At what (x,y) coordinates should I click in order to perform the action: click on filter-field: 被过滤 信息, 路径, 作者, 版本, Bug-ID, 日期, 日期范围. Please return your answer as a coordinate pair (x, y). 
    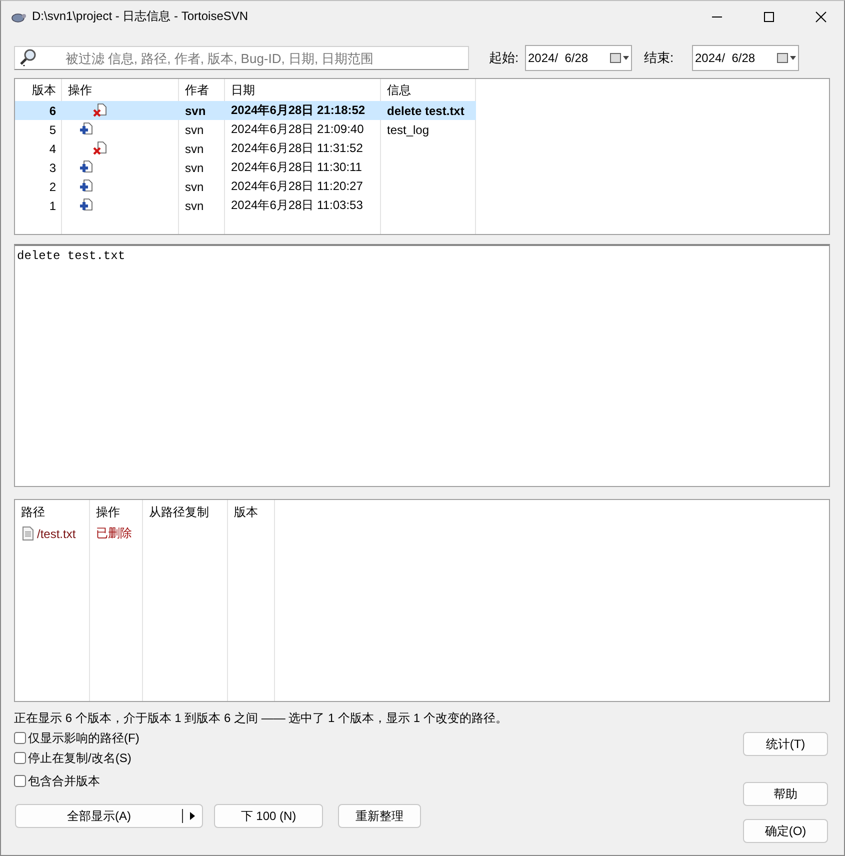
    Looking at the image, I should click on (241, 58).